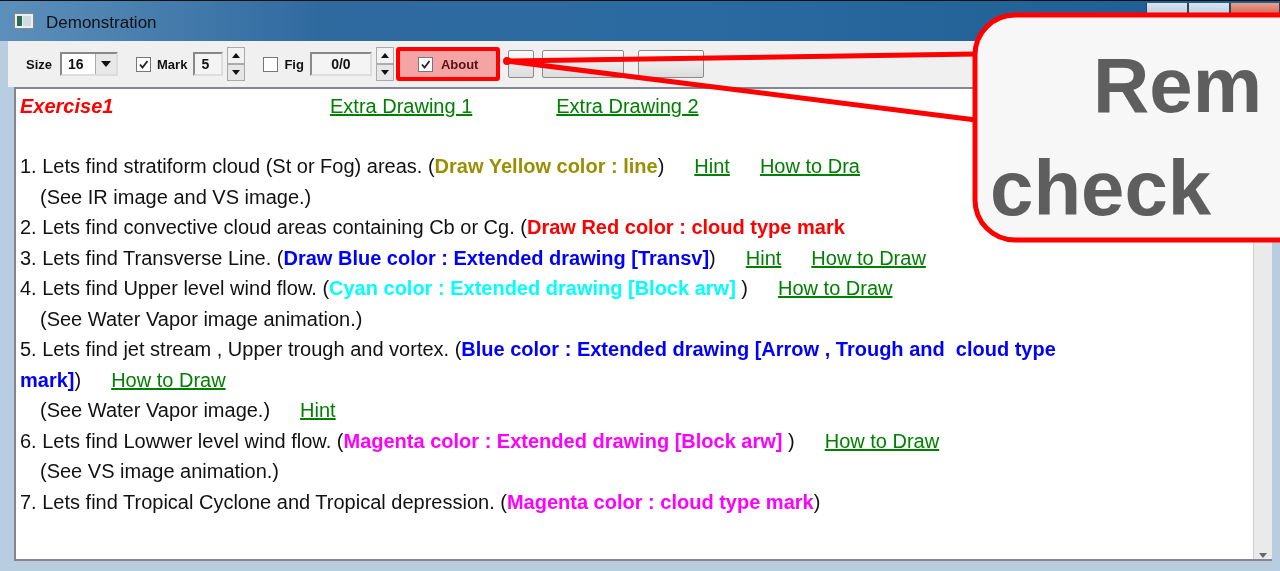 Image resolution: width=1280 pixels, height=571 pixels. I want to click on help-link: How to Dra, so click(809, 166).